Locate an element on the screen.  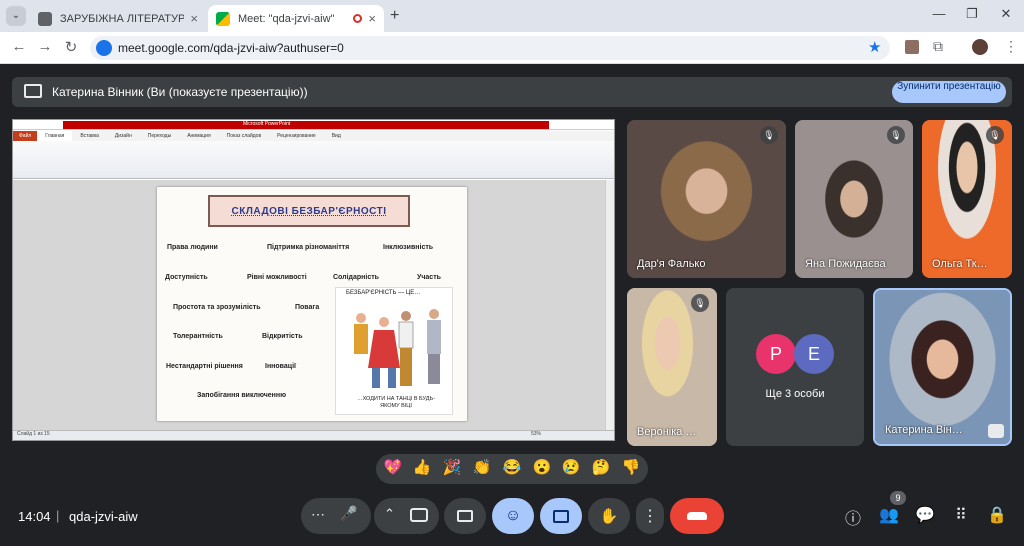
raise-hand-button: ✋ is located at coordinates (609, 516).